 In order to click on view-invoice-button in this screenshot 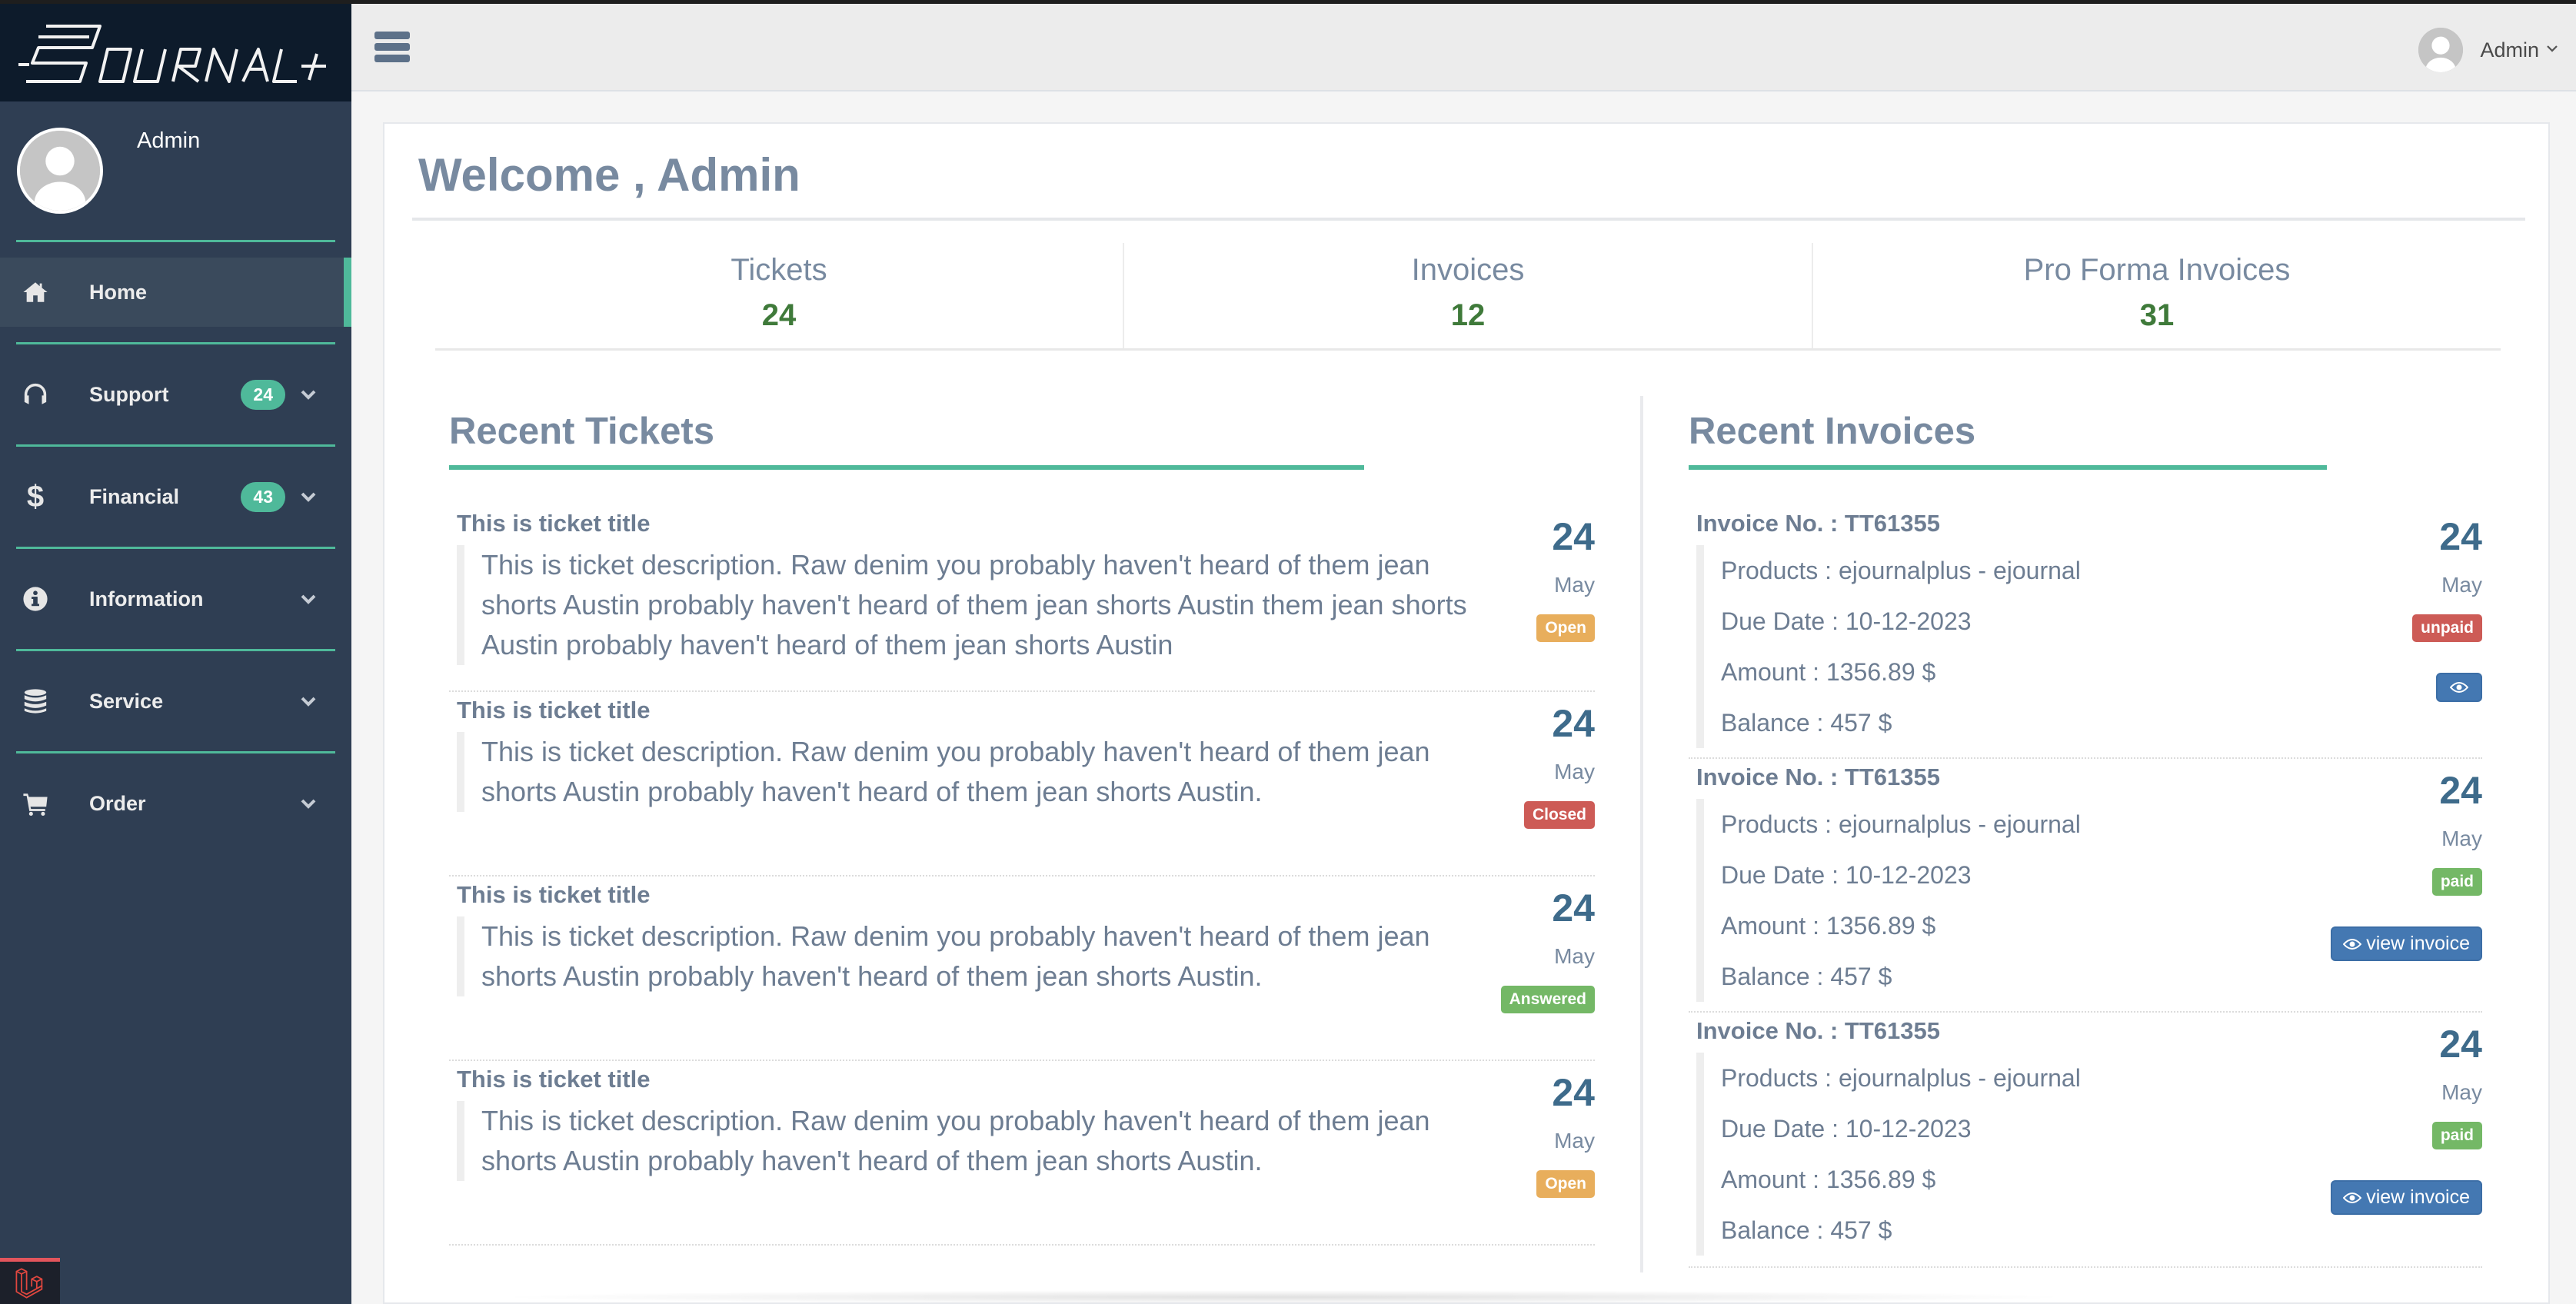, I will do `click(2459, 687)`.